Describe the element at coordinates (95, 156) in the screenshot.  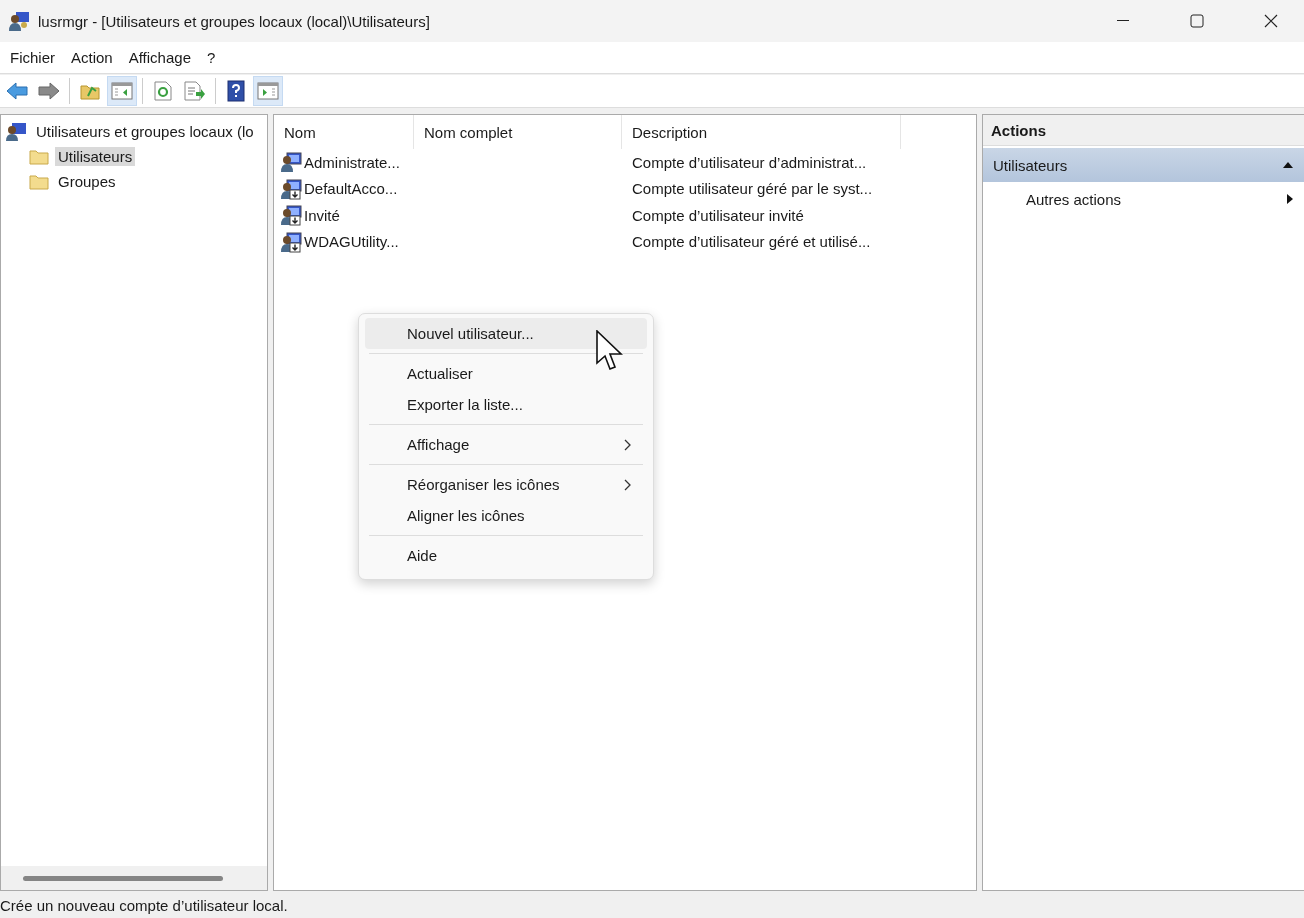
I see `tree-item: Utilisateurs` at that location.